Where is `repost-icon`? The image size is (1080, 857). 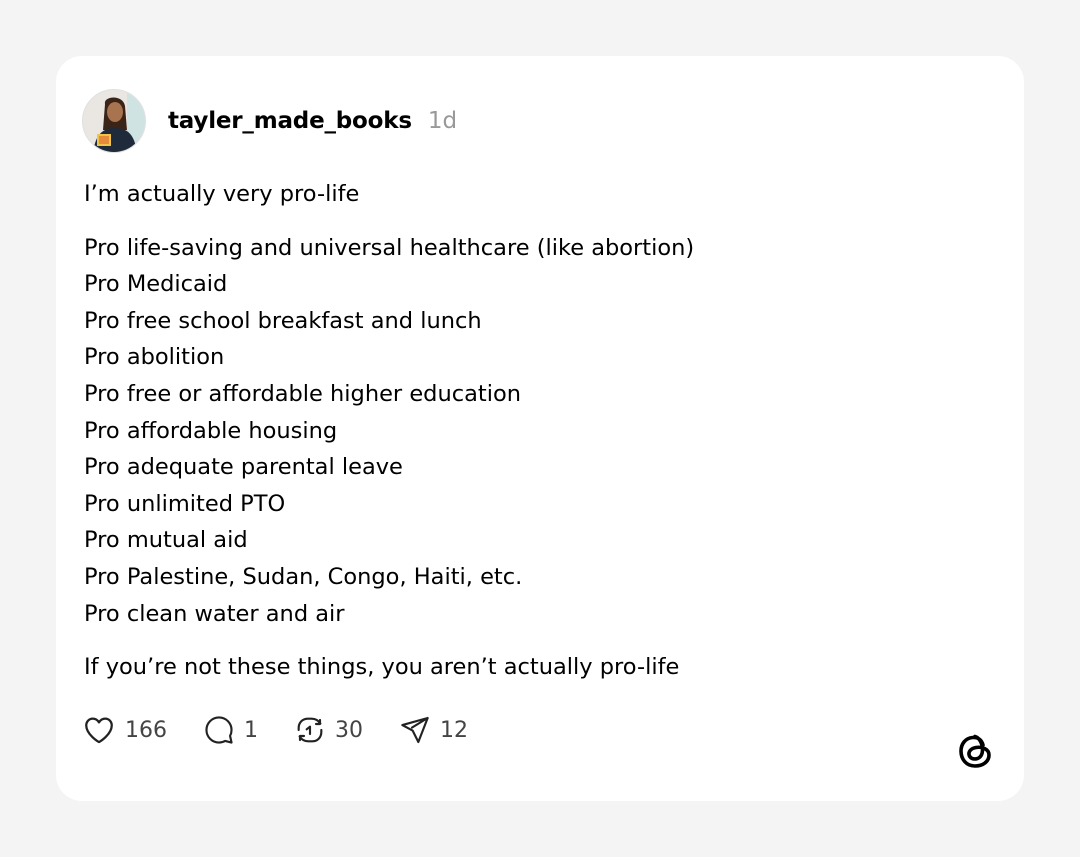
repost-icon is located at coordinates (310, 730).